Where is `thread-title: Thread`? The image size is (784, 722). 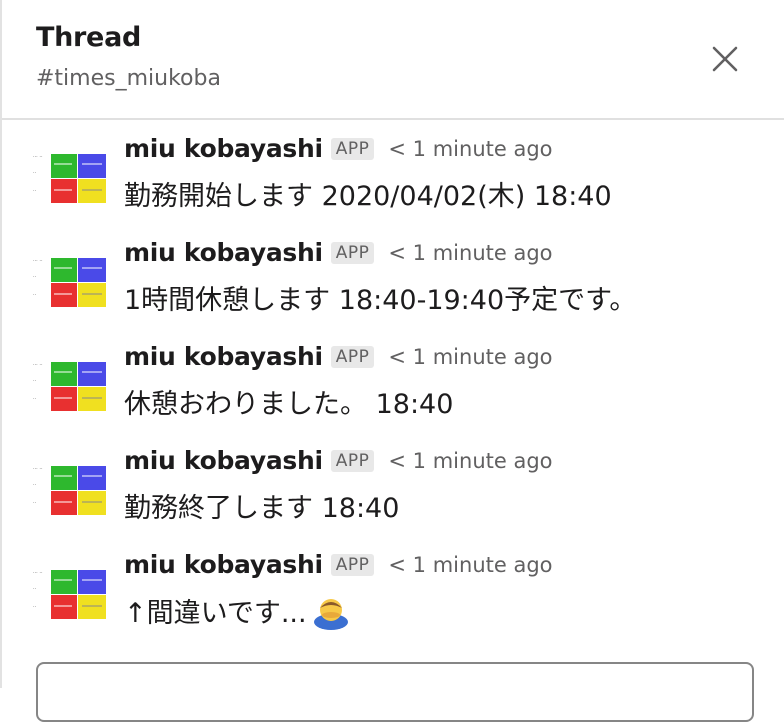
thread-title: Thread is located at coordinates (89, 37).